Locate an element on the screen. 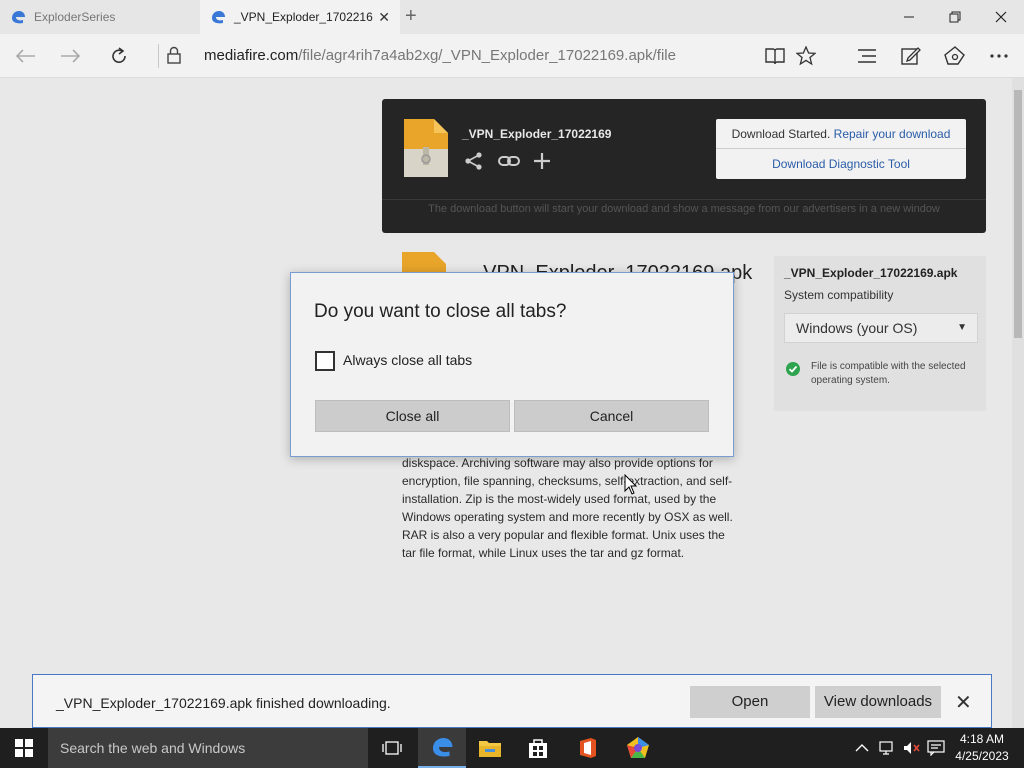  tab-exploderseries: ExploderSeries is located at coordinates (100, 17).